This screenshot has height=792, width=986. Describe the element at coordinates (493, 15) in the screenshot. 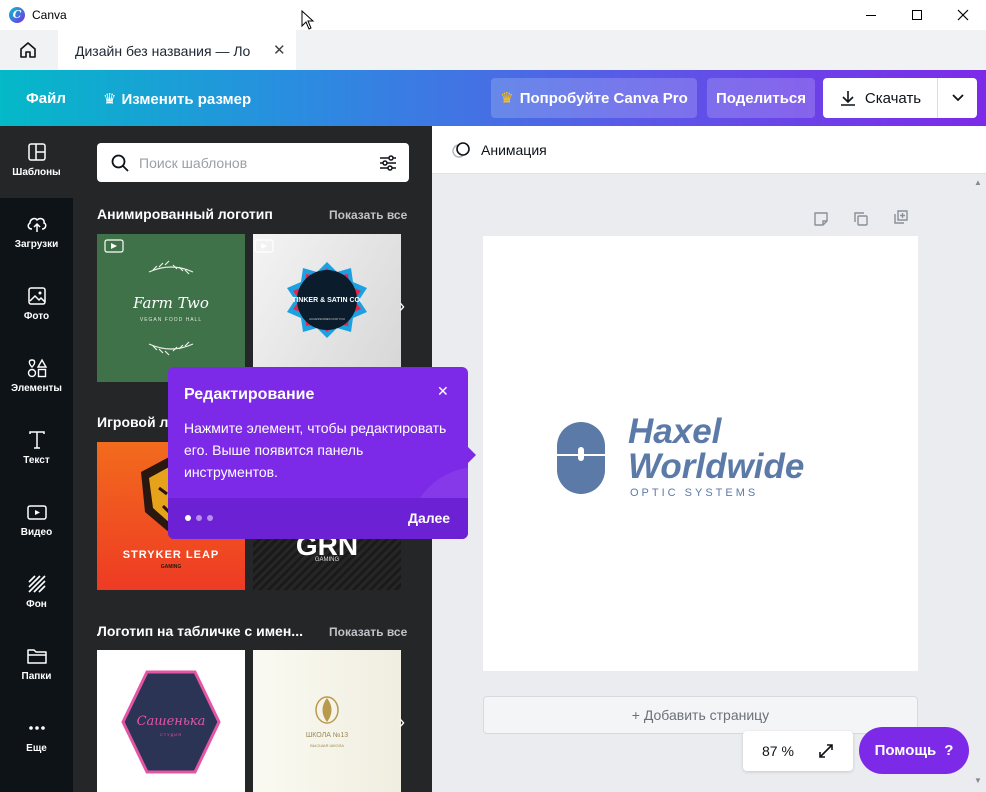

I see `window-titlebar: C Canva` at that location.